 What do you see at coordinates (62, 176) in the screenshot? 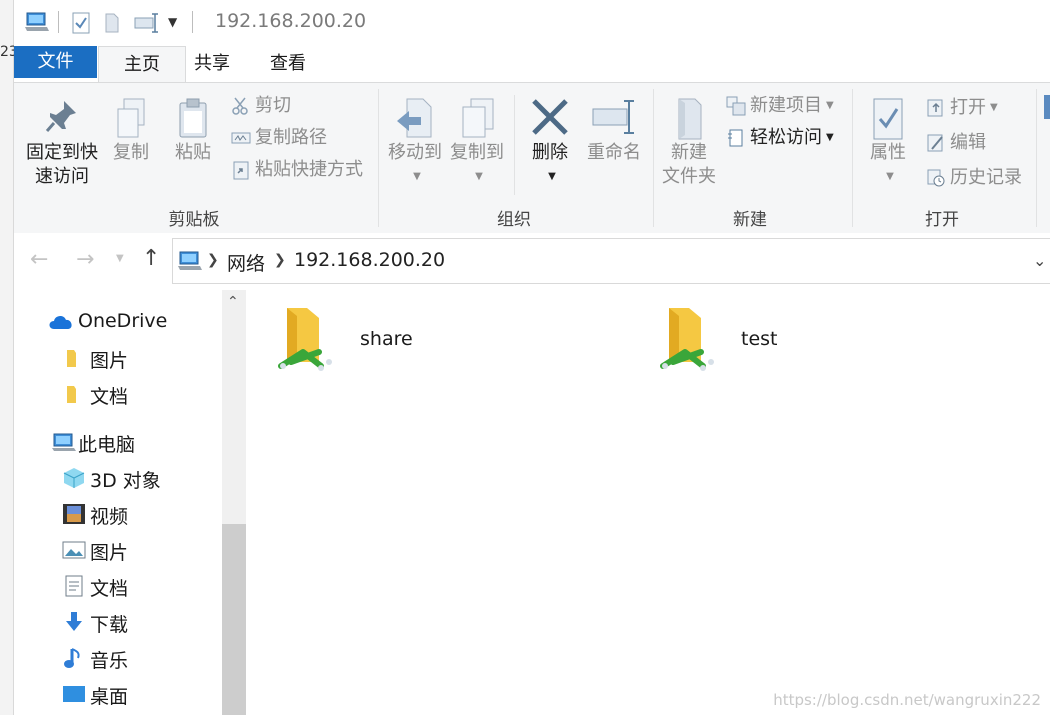
I see `pin-label-line2: 速访问` at bounding box center [62, 176].